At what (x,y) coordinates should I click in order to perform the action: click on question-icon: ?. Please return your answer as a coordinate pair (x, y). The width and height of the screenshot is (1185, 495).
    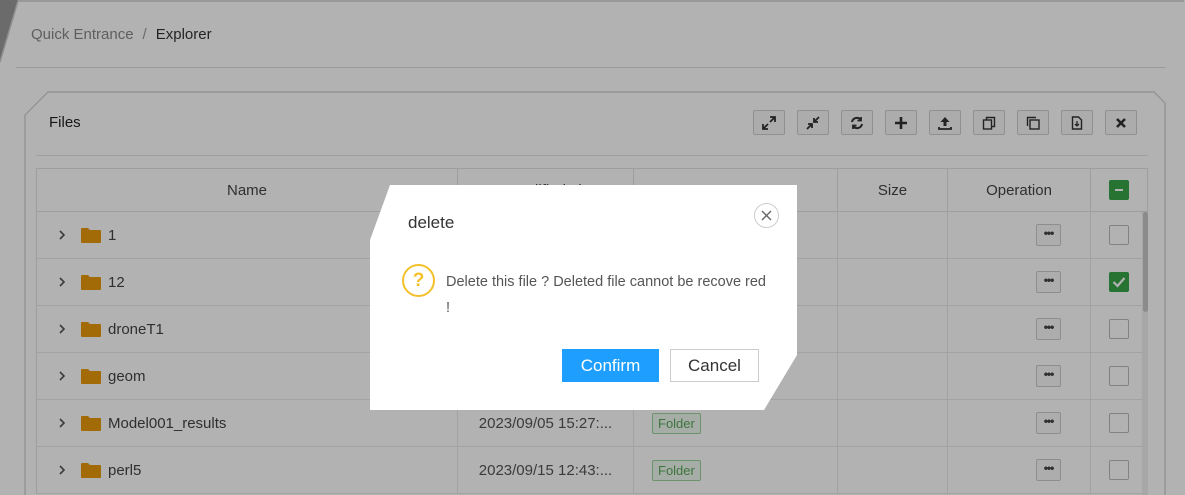
    Looking at the image, I should click on (418, 280).